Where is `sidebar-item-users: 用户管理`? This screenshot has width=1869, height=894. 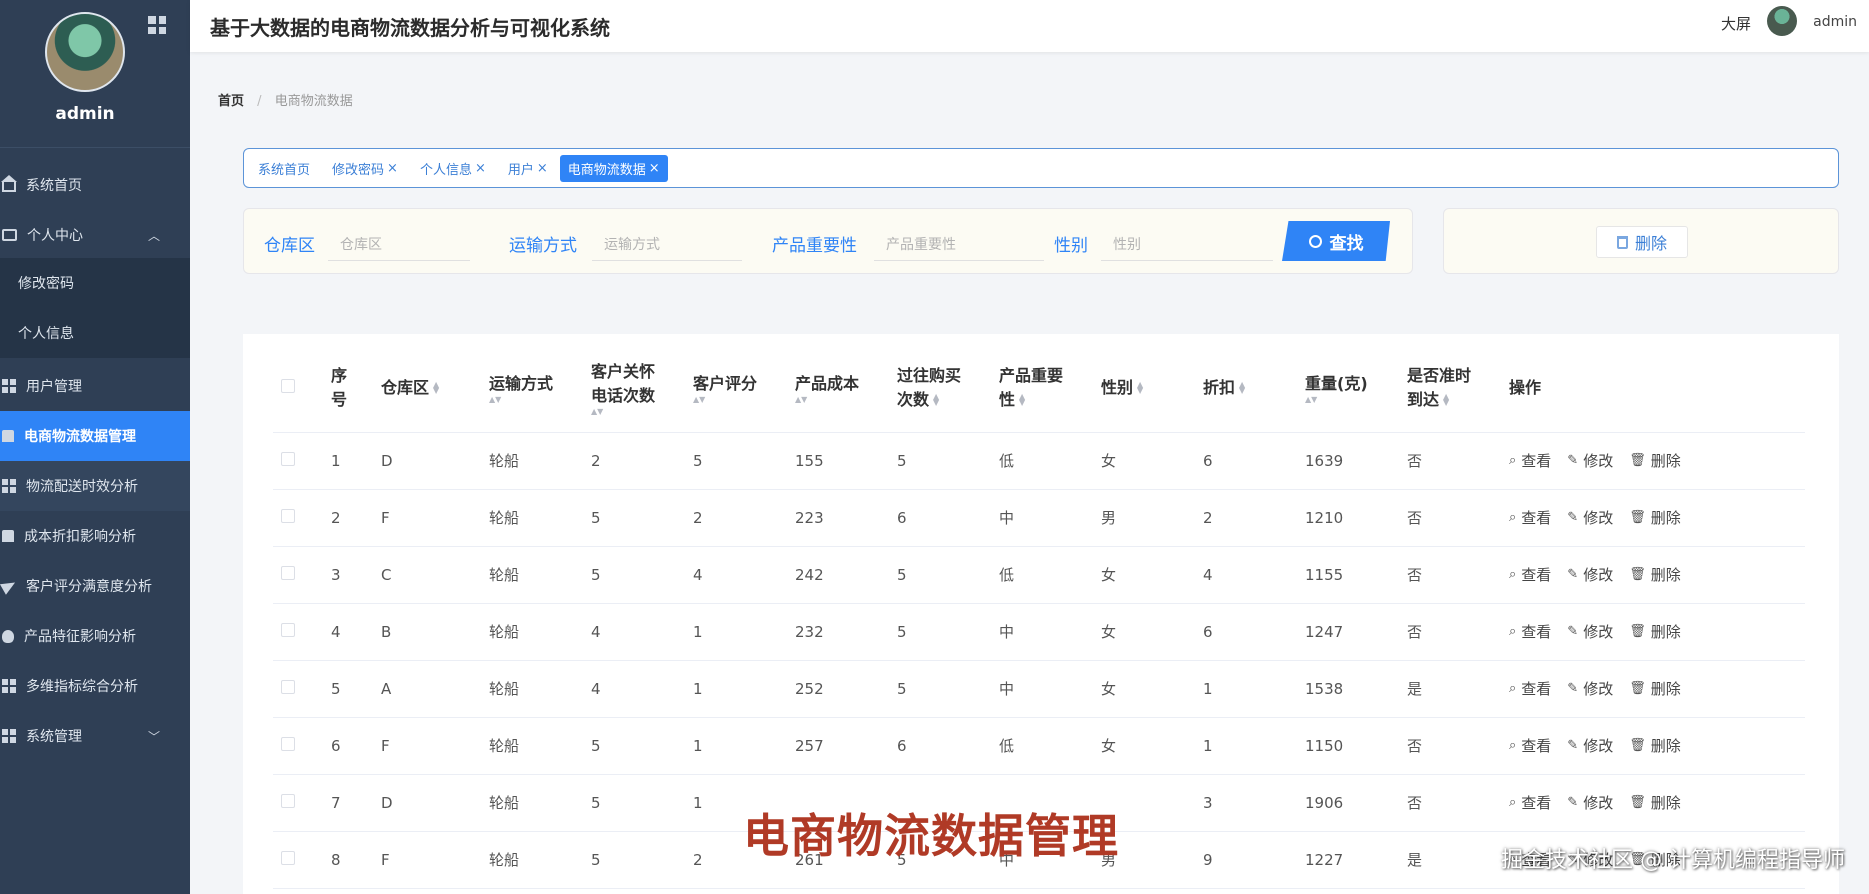 sidebar-item-users: 用户管理 is located at coordinates (95, 386).